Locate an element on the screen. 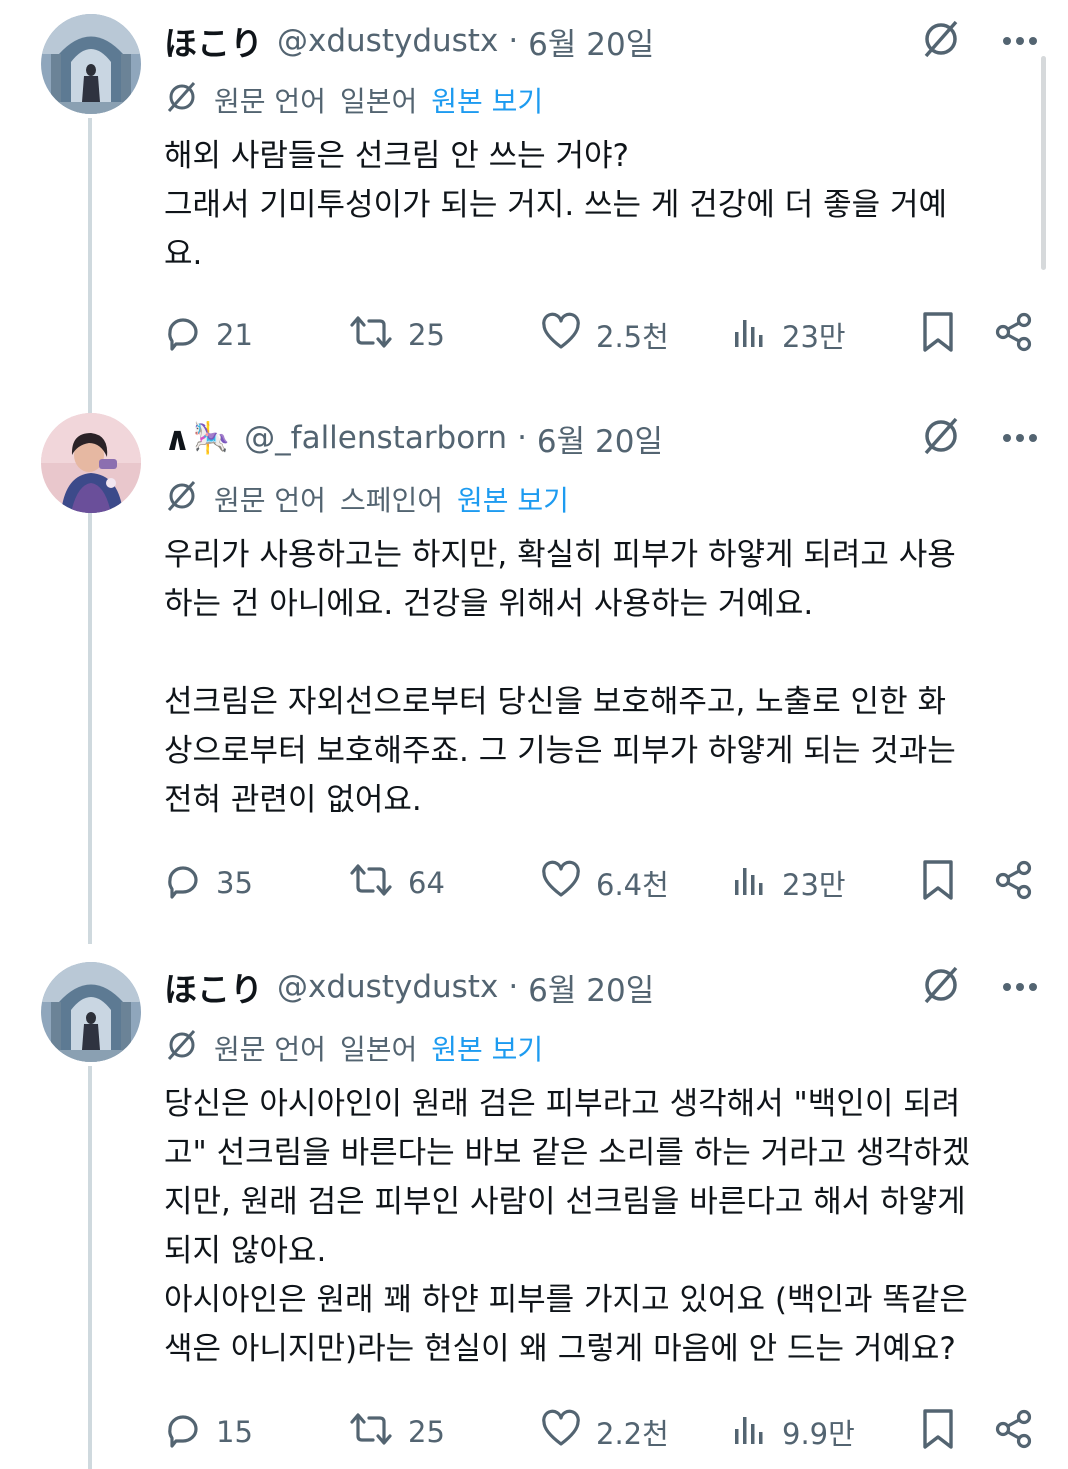 This screenshot has width=1068, height=1469. action-bar: 35 64 6.4천 23만 is located at coordinates (600, 883).